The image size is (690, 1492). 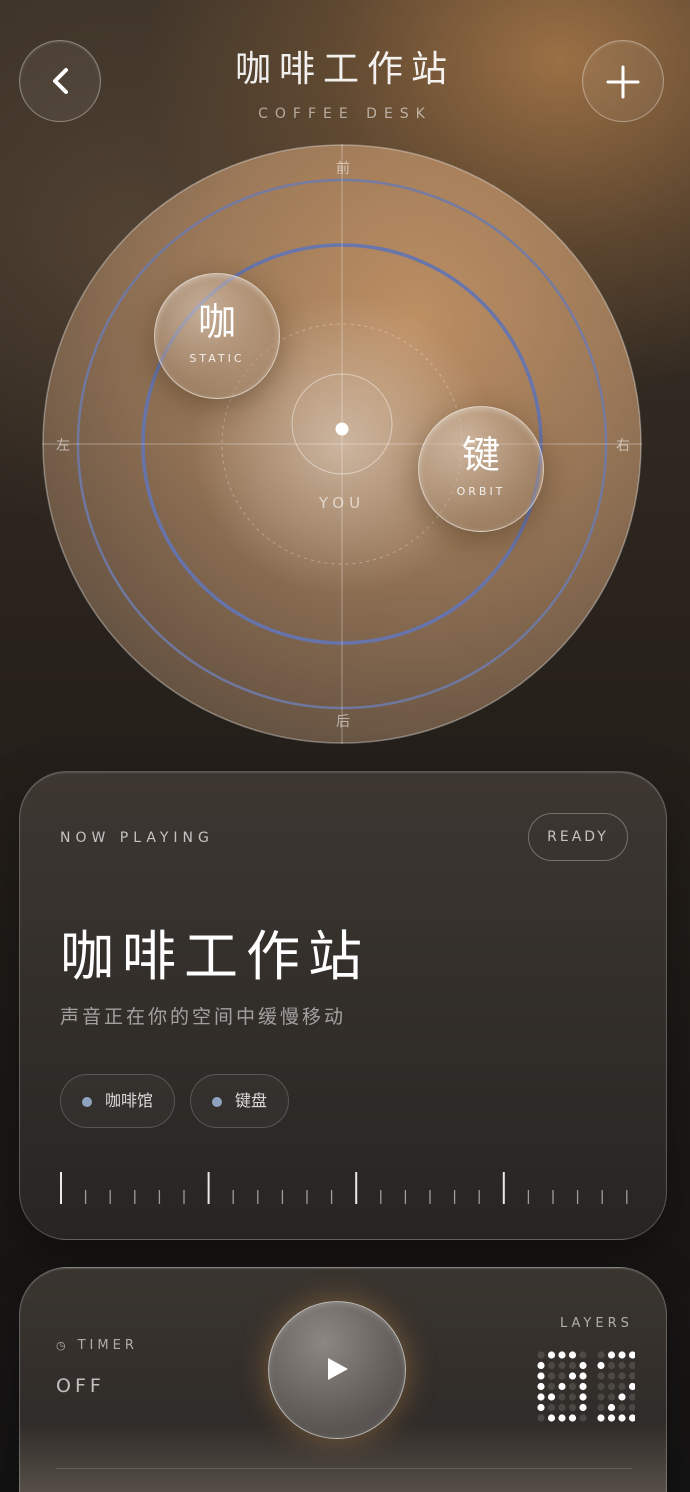 I want to click on sound-source-keyboard: 键 ORBIT, so click(x=481, y=469).